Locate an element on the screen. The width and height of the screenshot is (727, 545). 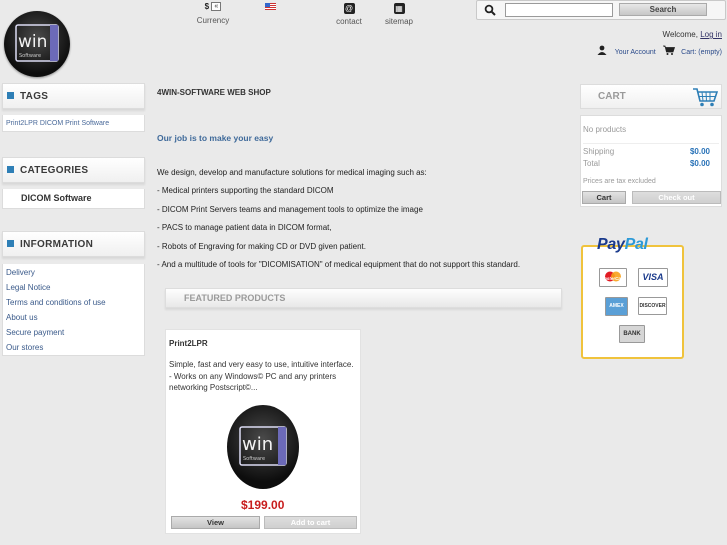
currency-symbol: $ is located at coordinates (207, 6).